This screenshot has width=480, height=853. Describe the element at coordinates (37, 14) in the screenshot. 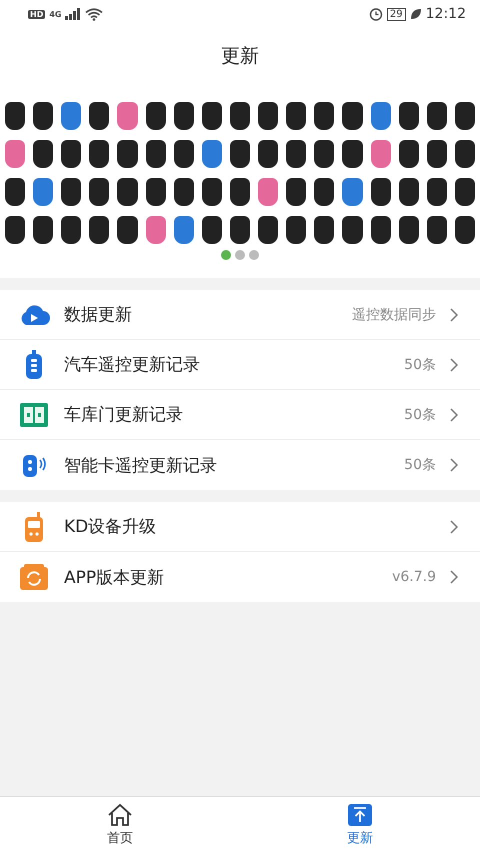

I see `hd-icon: HD` at that location.